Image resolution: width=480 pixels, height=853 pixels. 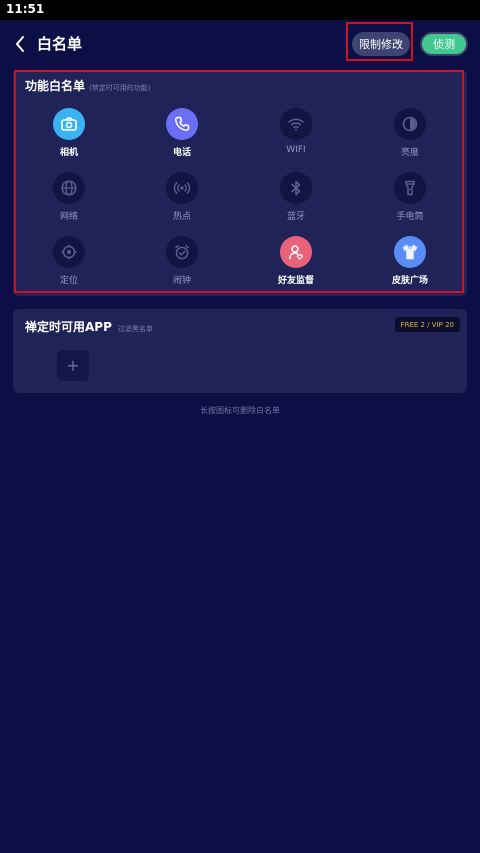 I want to click on function-item-wifi: WIFI, so click(x=296, y=131).